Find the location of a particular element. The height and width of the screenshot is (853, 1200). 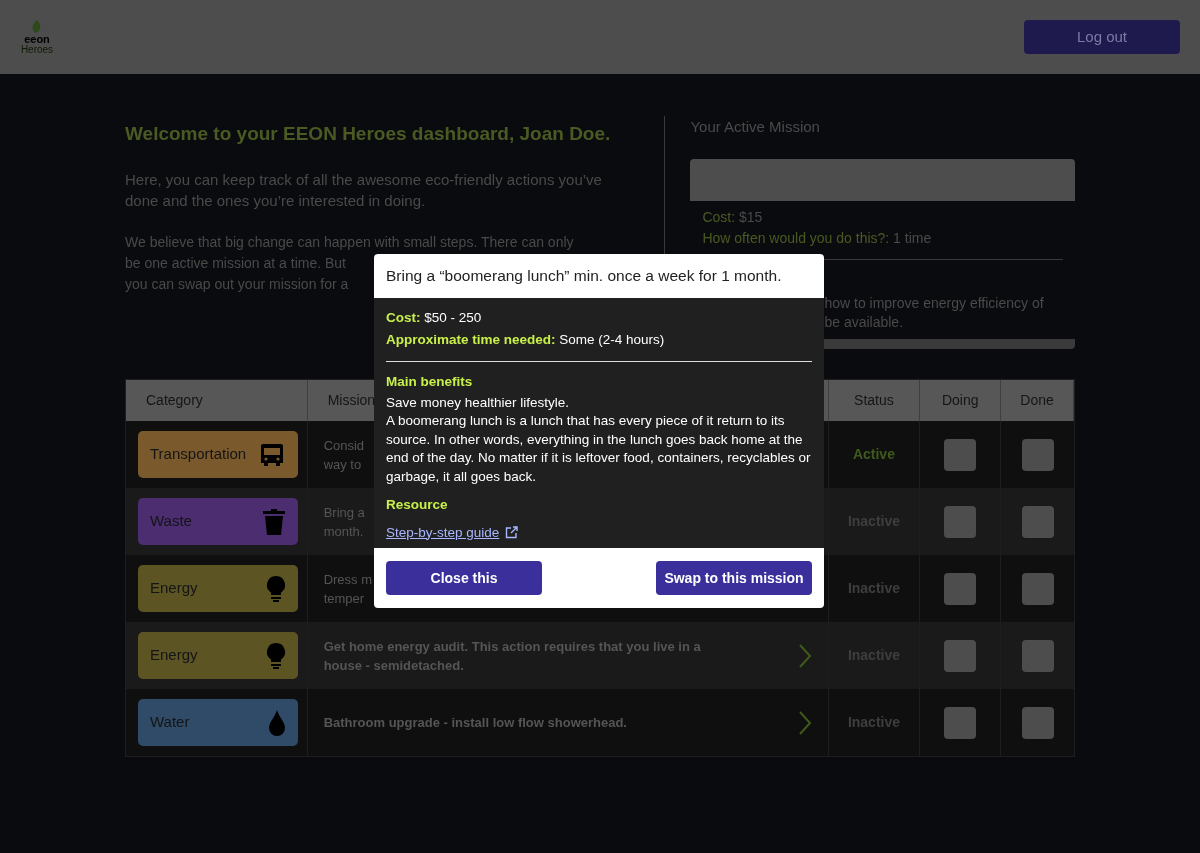

logo-subtext: Heroes is located at coordinates (37, 49).